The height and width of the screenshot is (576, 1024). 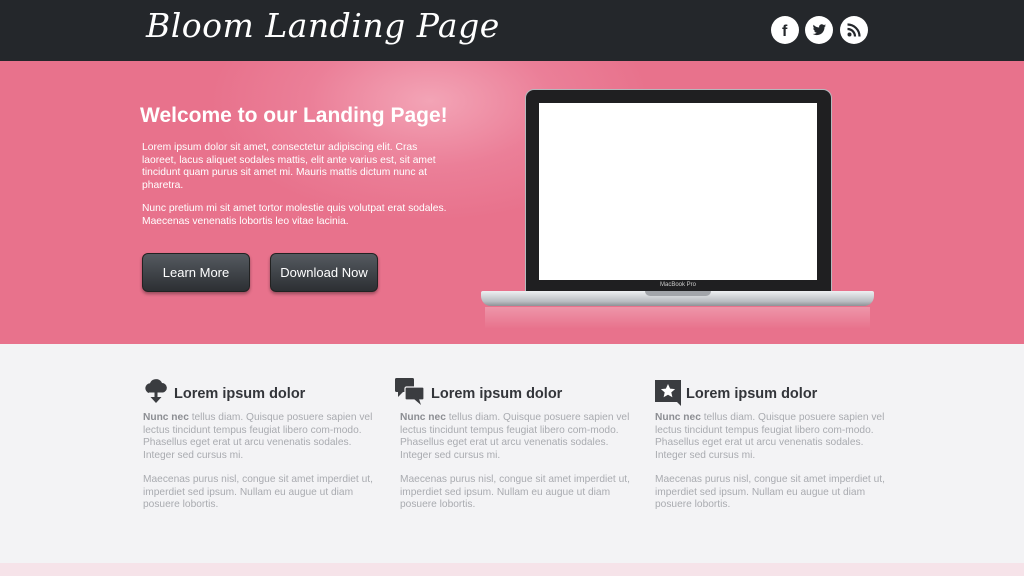 I want to click on footer-strip, so click(x=512, y=569).